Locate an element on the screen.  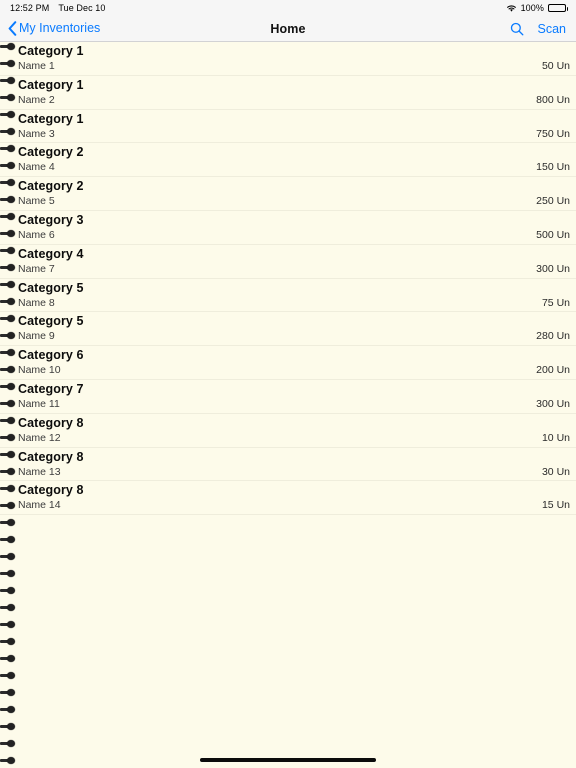
row-name-label: Name 1 is located at coordinates (36, 66).